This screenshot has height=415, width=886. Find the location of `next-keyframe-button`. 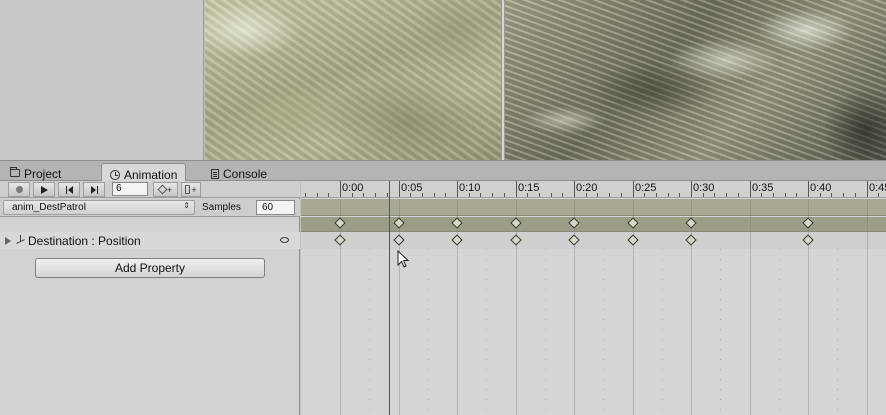

next-keyframe-button is located at coordinates (94, 189).